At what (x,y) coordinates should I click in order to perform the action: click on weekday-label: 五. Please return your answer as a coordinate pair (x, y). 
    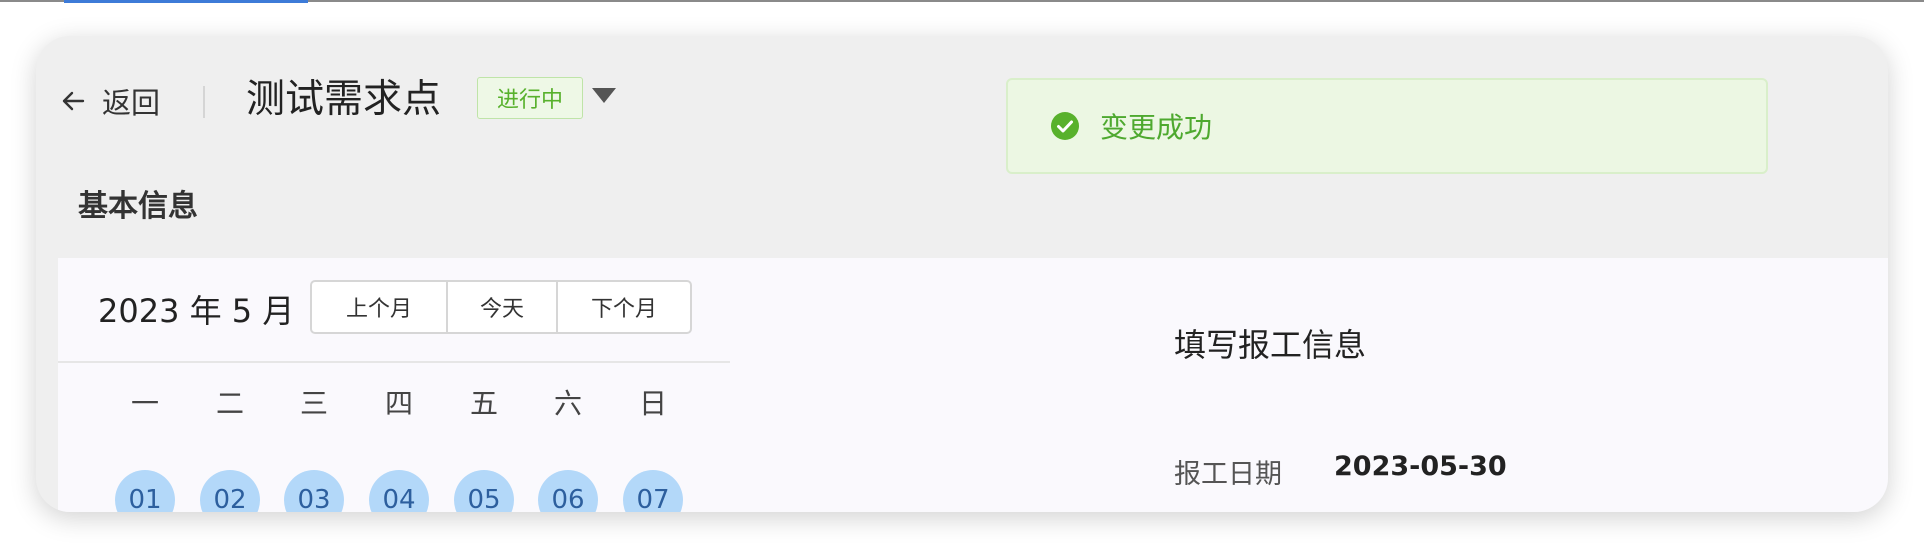
    Looking at the image, I should click on (483, 403).